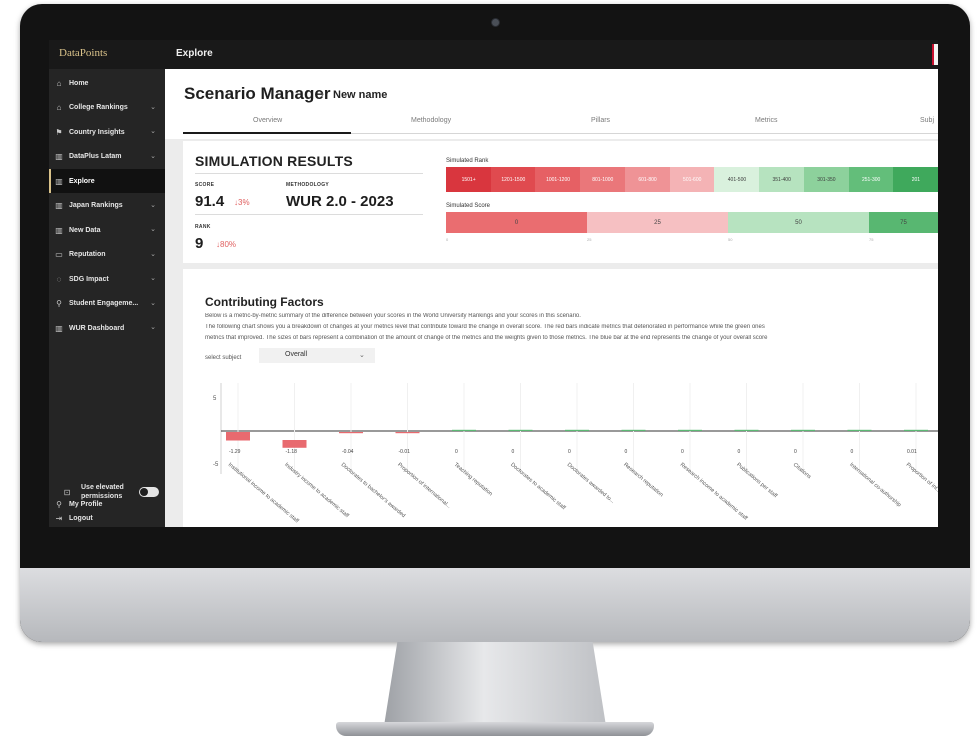  What do you see at coordinates (107, 518) in the screenshot?
I see `sidebar-item-logout: ⇥ Logout` at bounding box center [107, 518].